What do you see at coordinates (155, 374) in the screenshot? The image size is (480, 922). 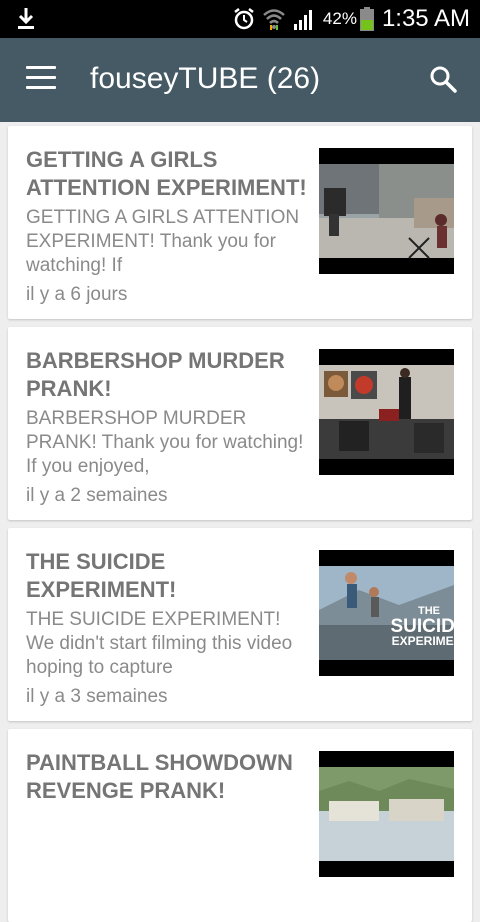 I see `video-title: BARBERSHOP MURDER PRANK!` at bounding box center [155, 374].